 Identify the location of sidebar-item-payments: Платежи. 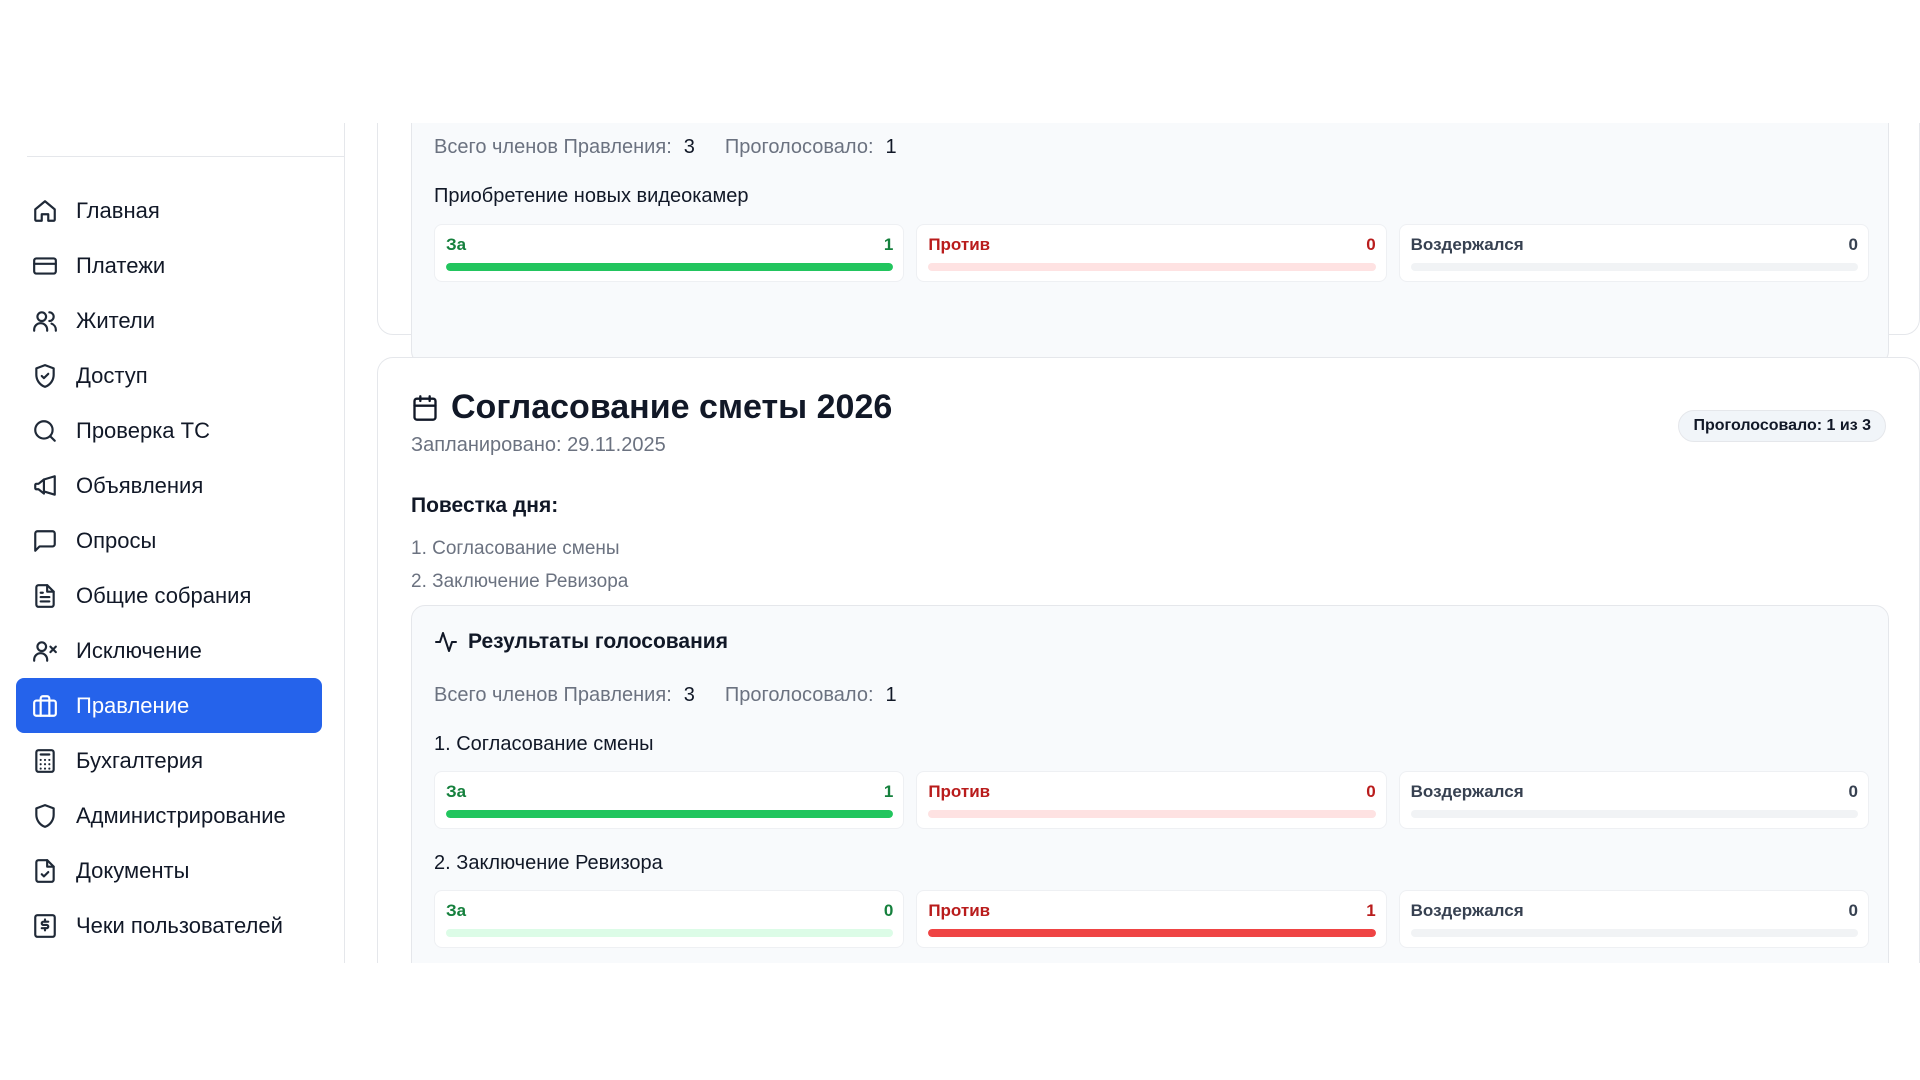
(169, 265).